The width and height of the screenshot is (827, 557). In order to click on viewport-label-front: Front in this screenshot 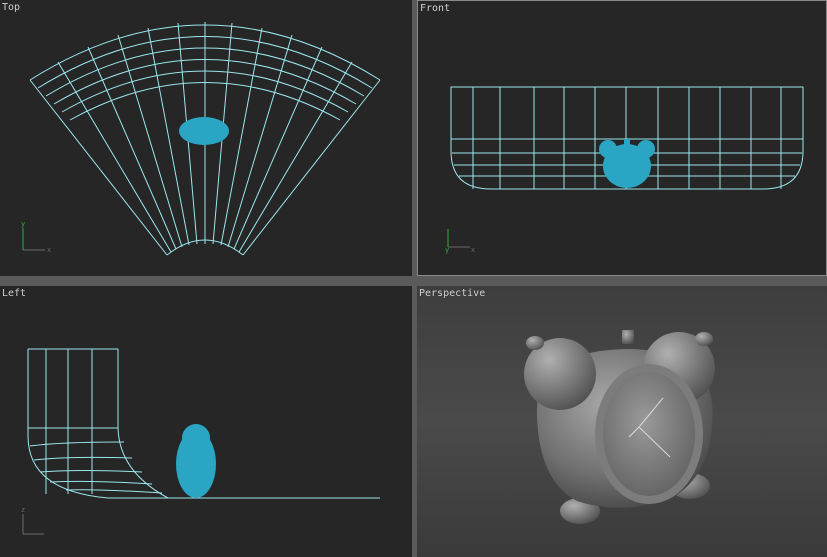, I will do `click(435, 9)`.